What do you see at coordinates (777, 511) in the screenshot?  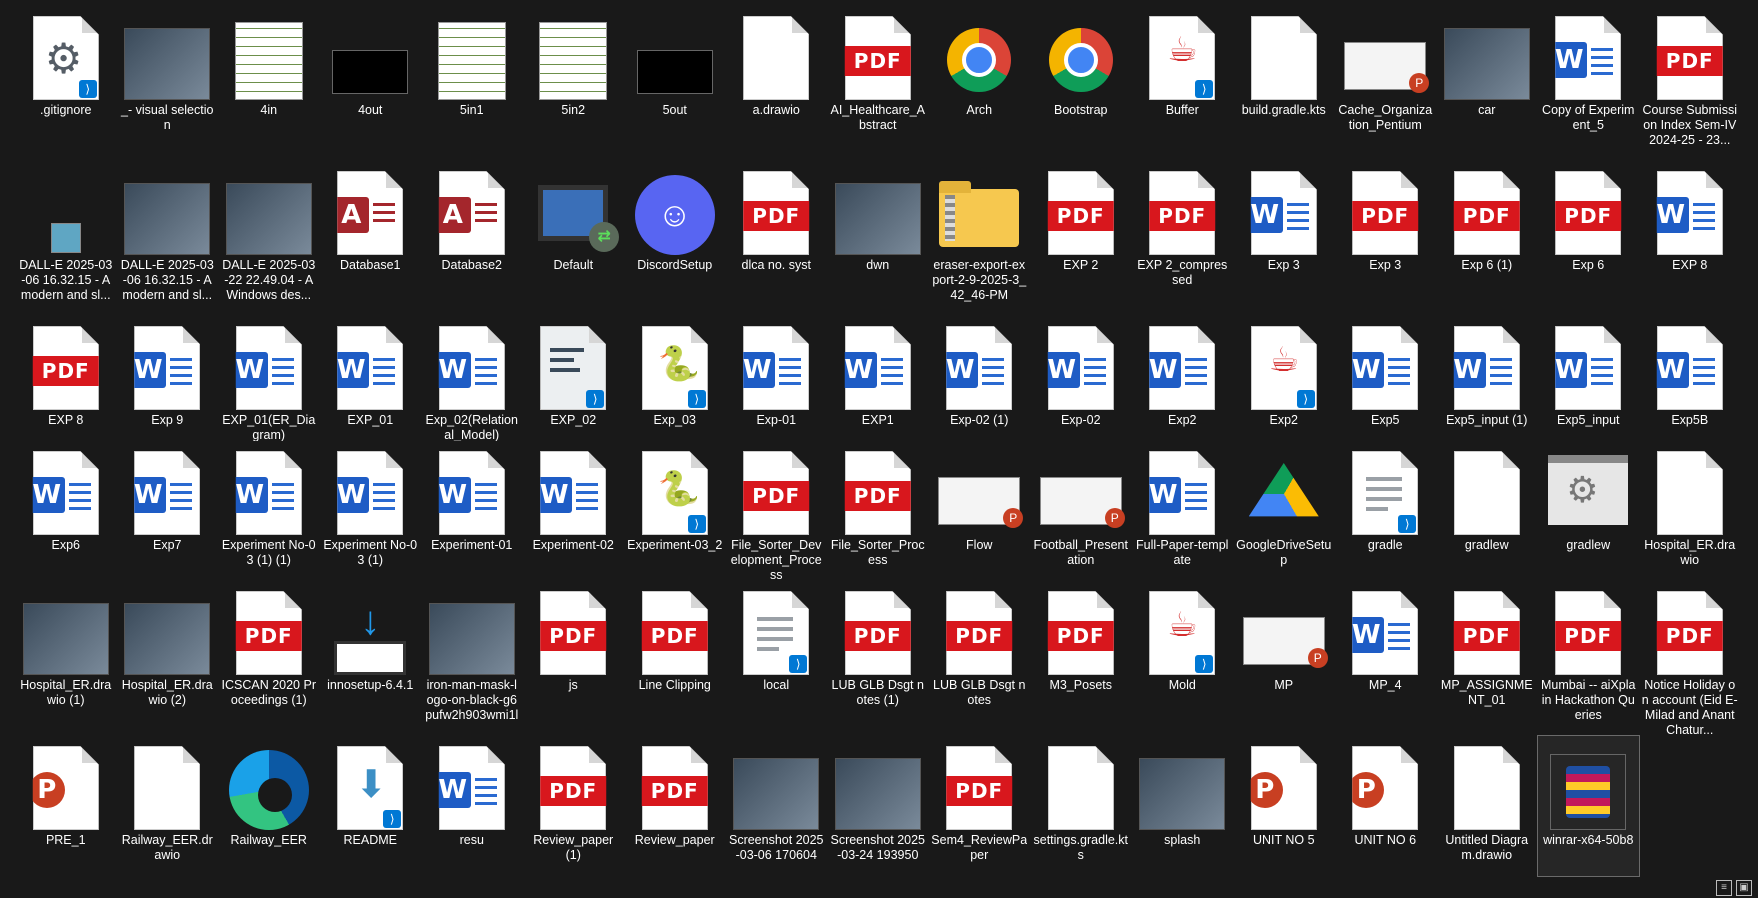 I see `file-item: PDF File_Sorter_Development_Process` at bounding box center [777, 511].